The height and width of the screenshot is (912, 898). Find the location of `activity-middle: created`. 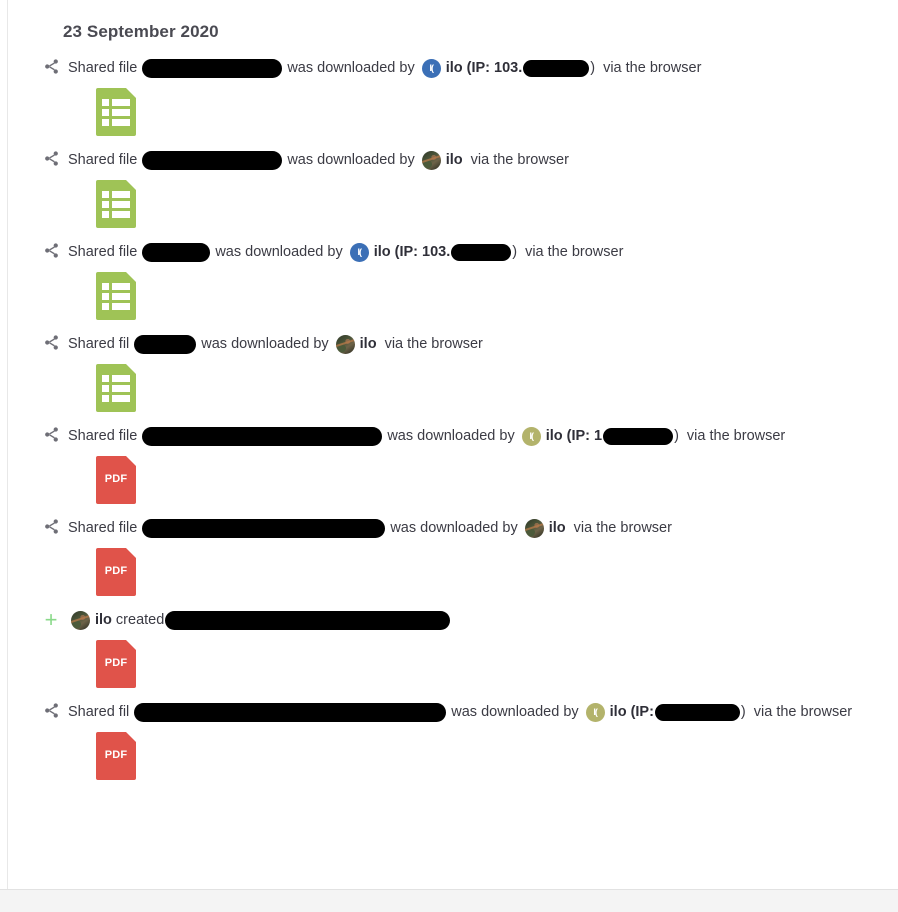

activity-middle: created is located at coordinates (140, 620).